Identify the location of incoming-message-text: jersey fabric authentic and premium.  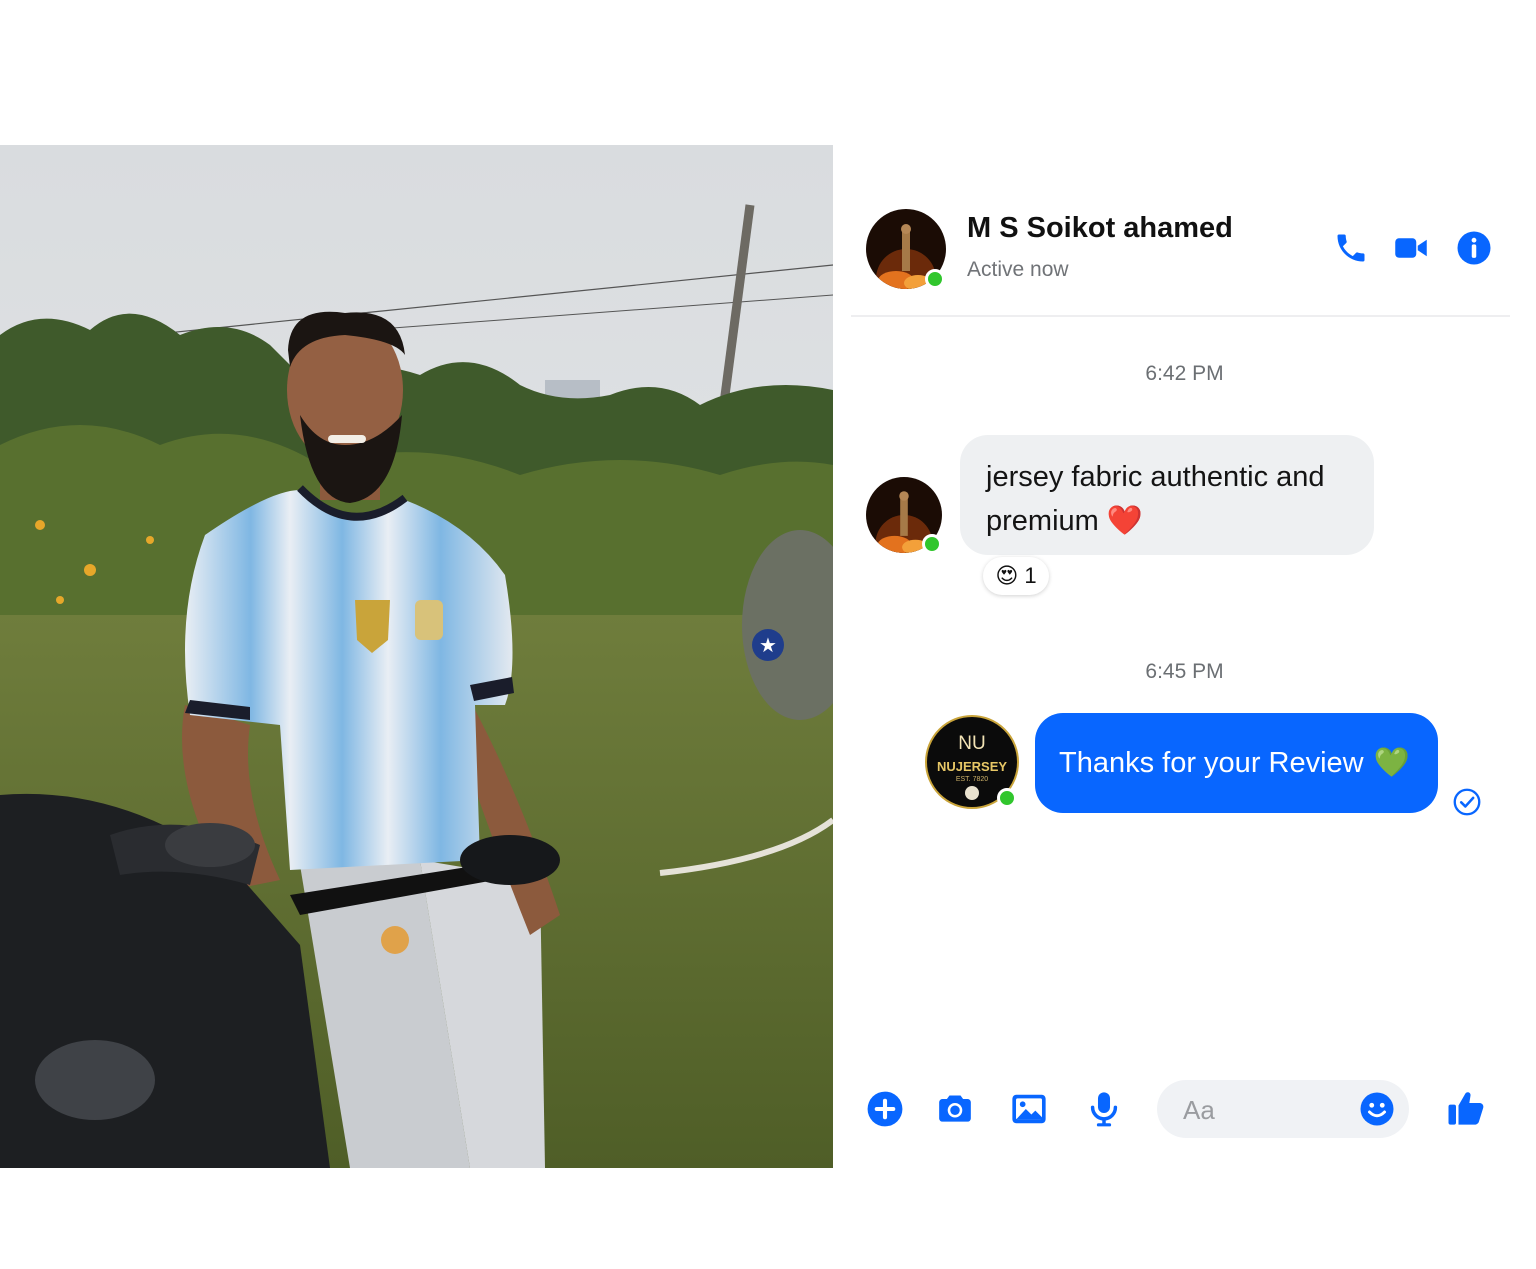
(1155, 499).